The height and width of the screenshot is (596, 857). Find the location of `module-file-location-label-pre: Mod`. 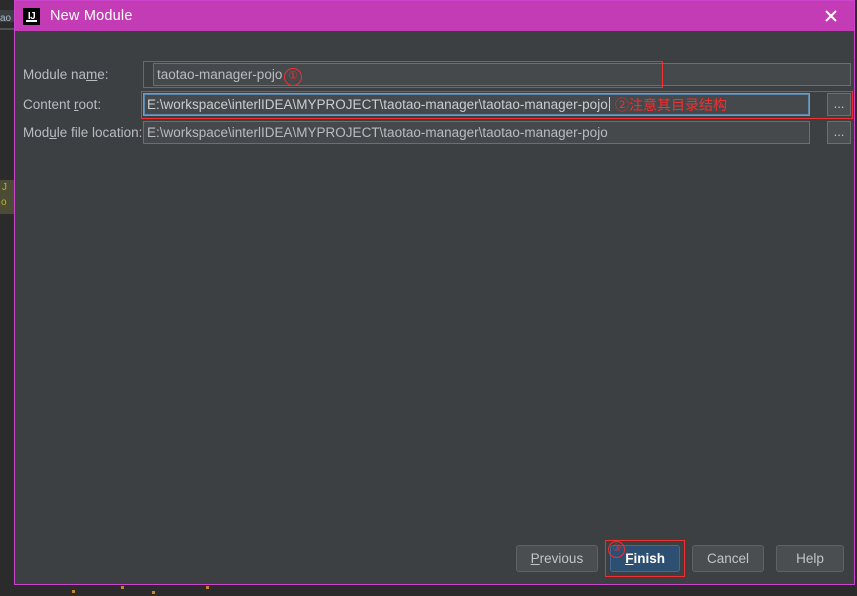

module-file-location-label-pre: Mod is located at coordinates (36, 132).